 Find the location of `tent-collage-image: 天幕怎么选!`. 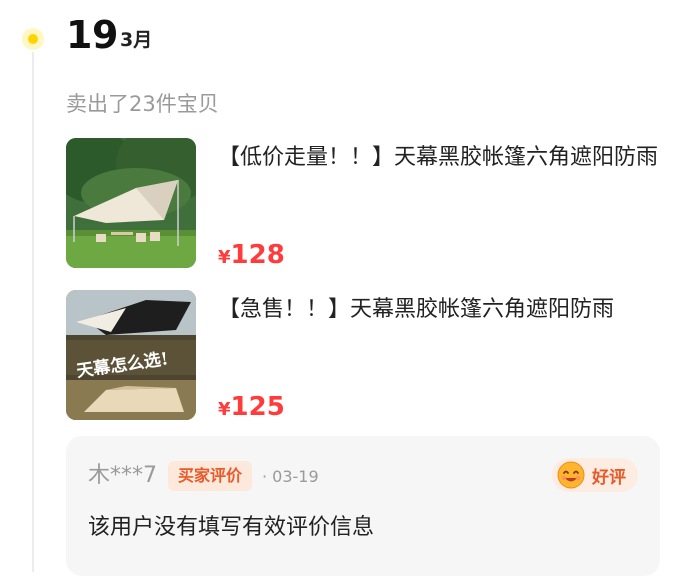

tent-collage-image: 天幕怎么选! is located at coordinates (131, 355).